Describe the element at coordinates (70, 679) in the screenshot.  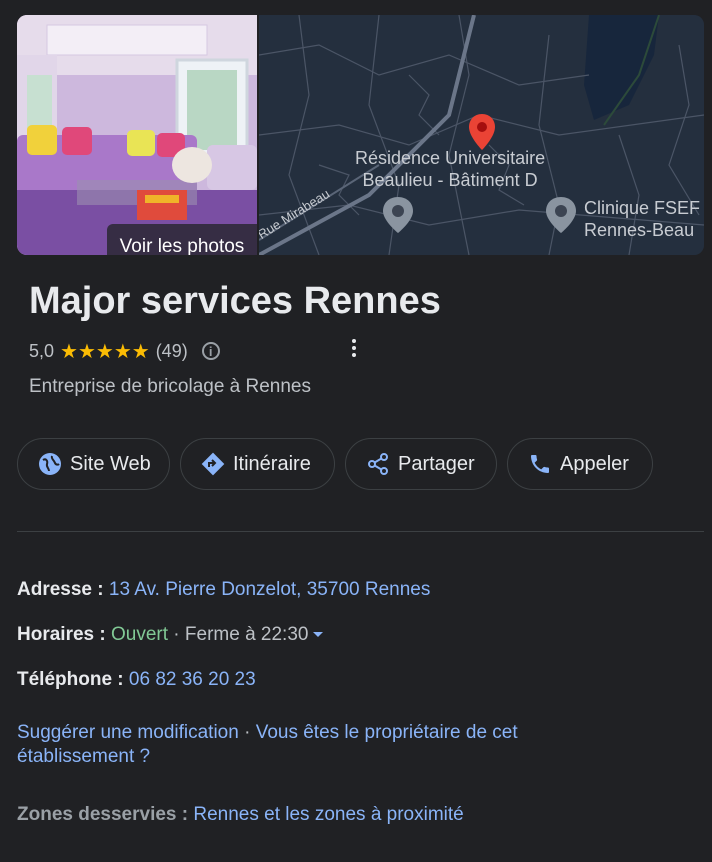
I see `phone-label: Téléphone :` at that location.